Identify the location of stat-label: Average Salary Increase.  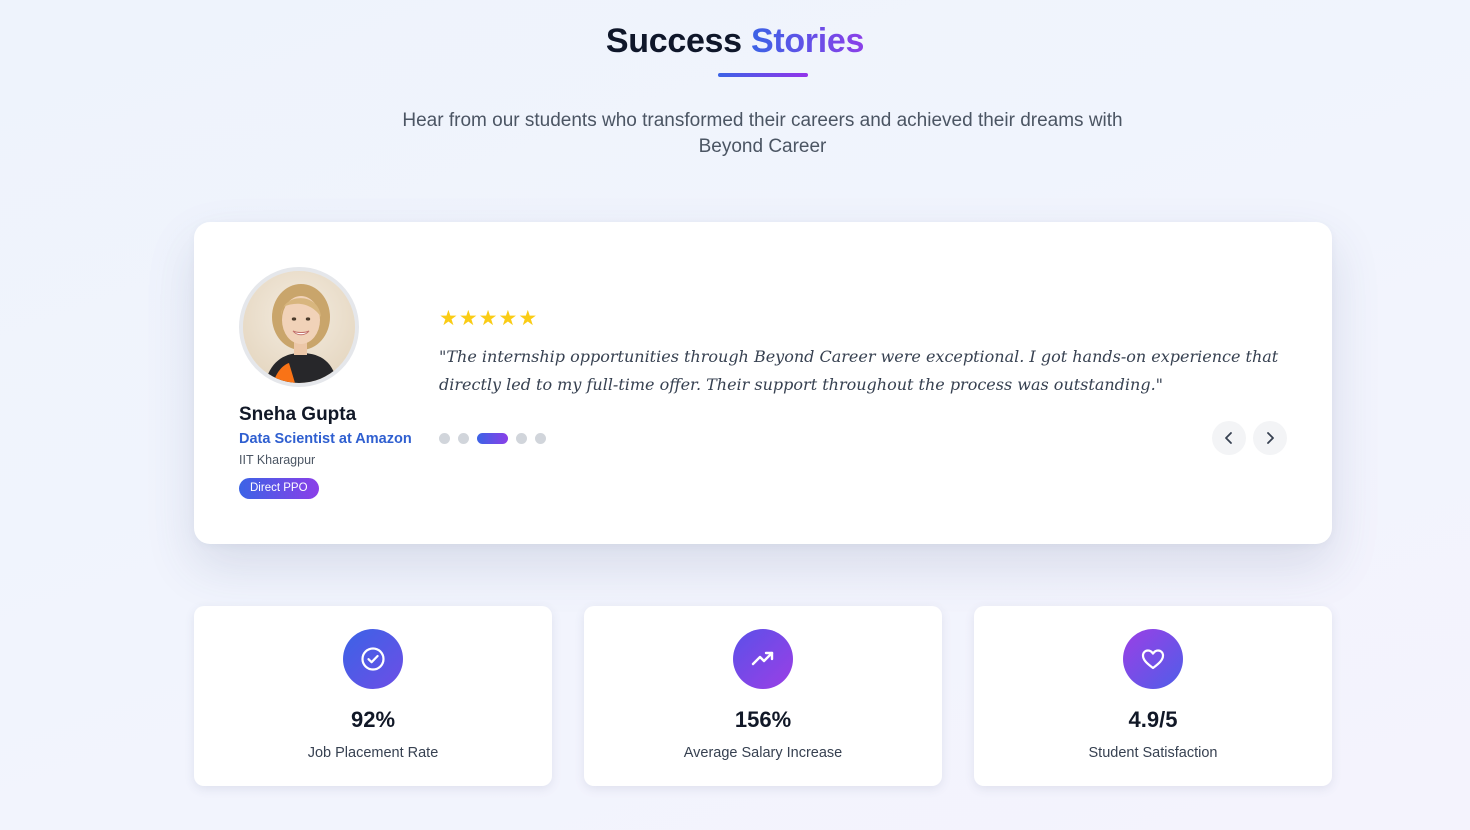
(763, 753).